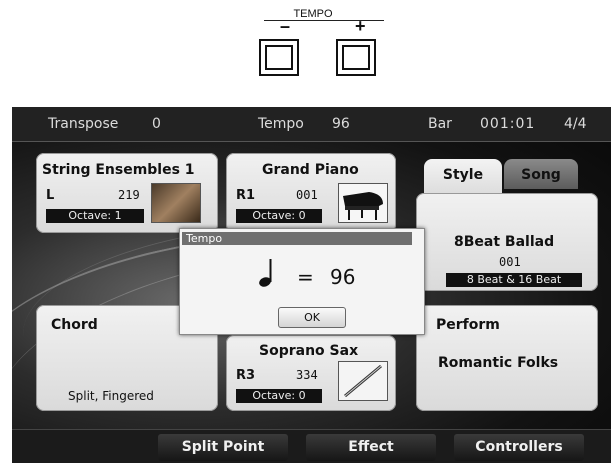 The width and height of the screenshot is (616, 466). Describe the element at coordinates (514, 280) in the screenshot. I see `style-category: 8 Beat & 16 Beat` at that location.